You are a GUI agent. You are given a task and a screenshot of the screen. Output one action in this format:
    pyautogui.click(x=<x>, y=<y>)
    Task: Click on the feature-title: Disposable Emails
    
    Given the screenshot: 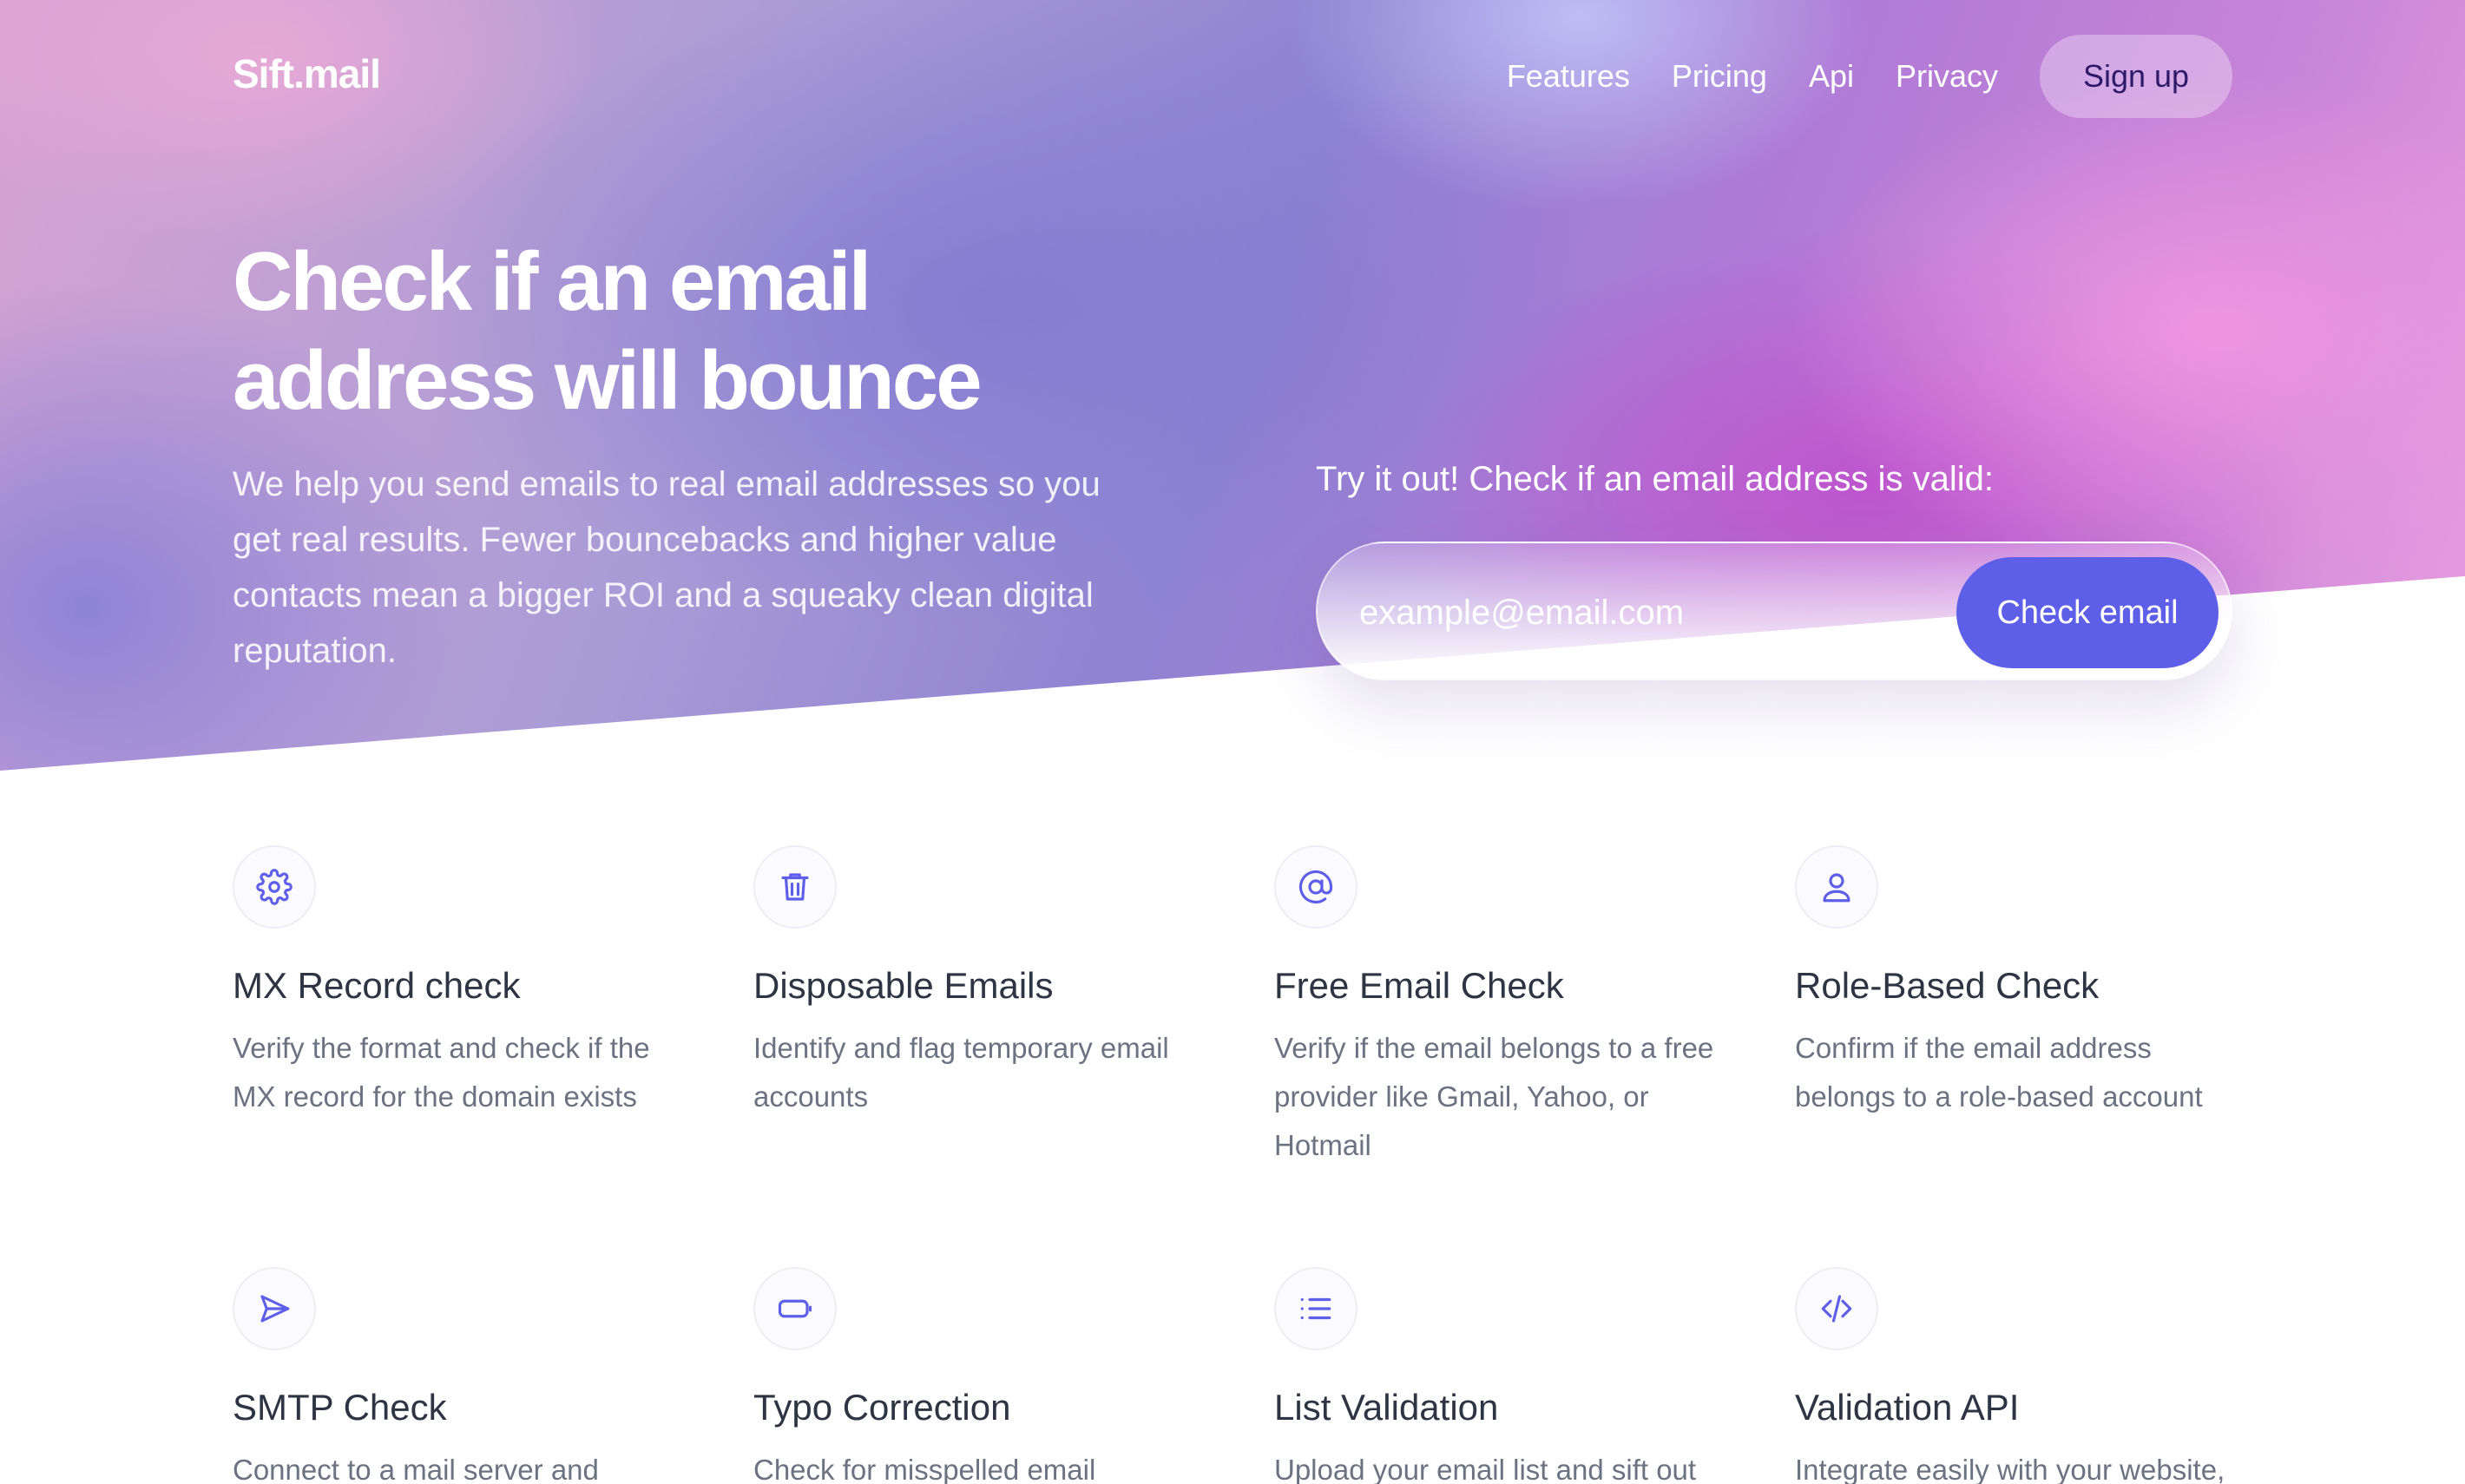 What is the action you would take?
    pyautogui.click(x=904, y=985)
    